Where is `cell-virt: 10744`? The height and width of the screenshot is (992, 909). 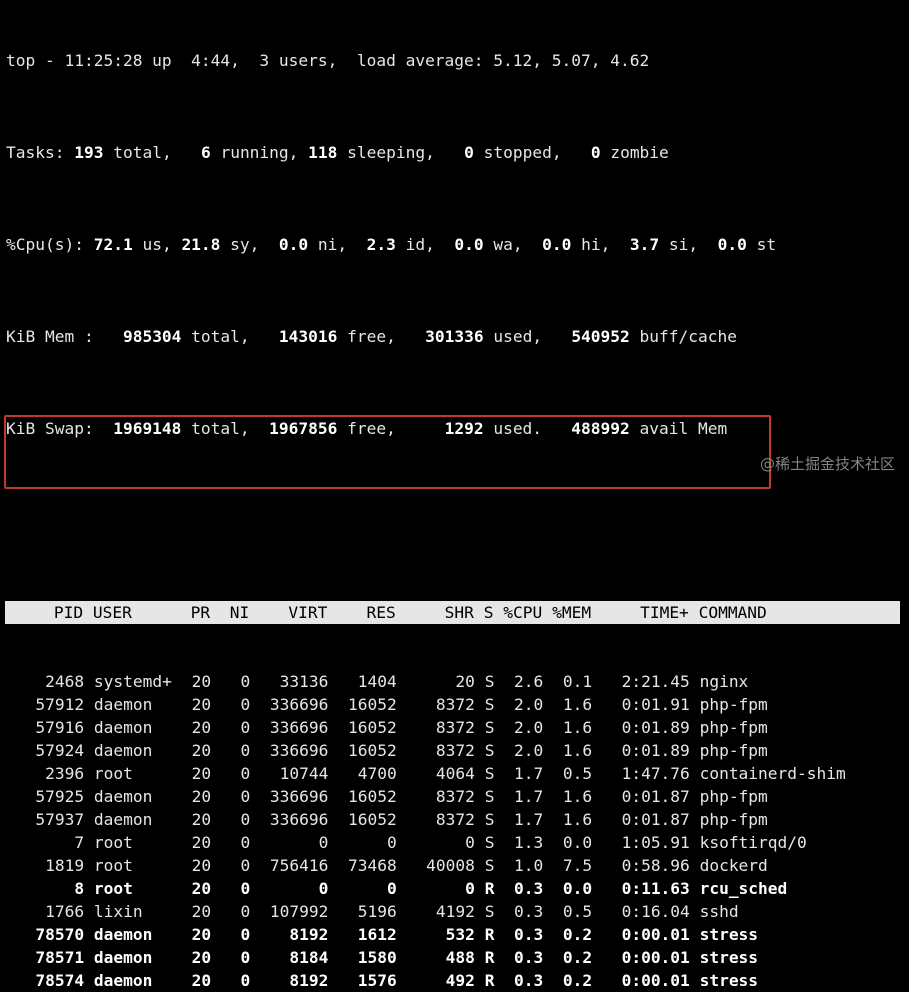
cell-virt: 10744 is located at coordinates (304, 773).